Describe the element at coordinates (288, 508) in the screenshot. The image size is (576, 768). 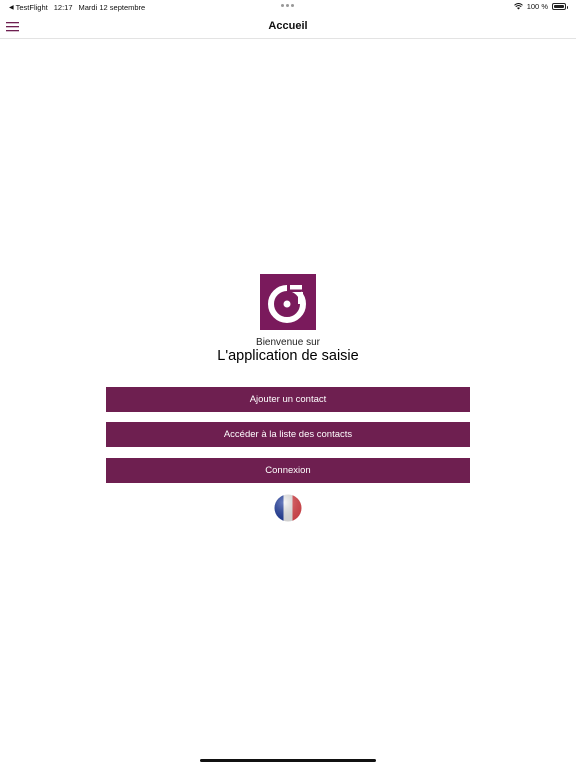
I see `french-flag-icon` at that location.